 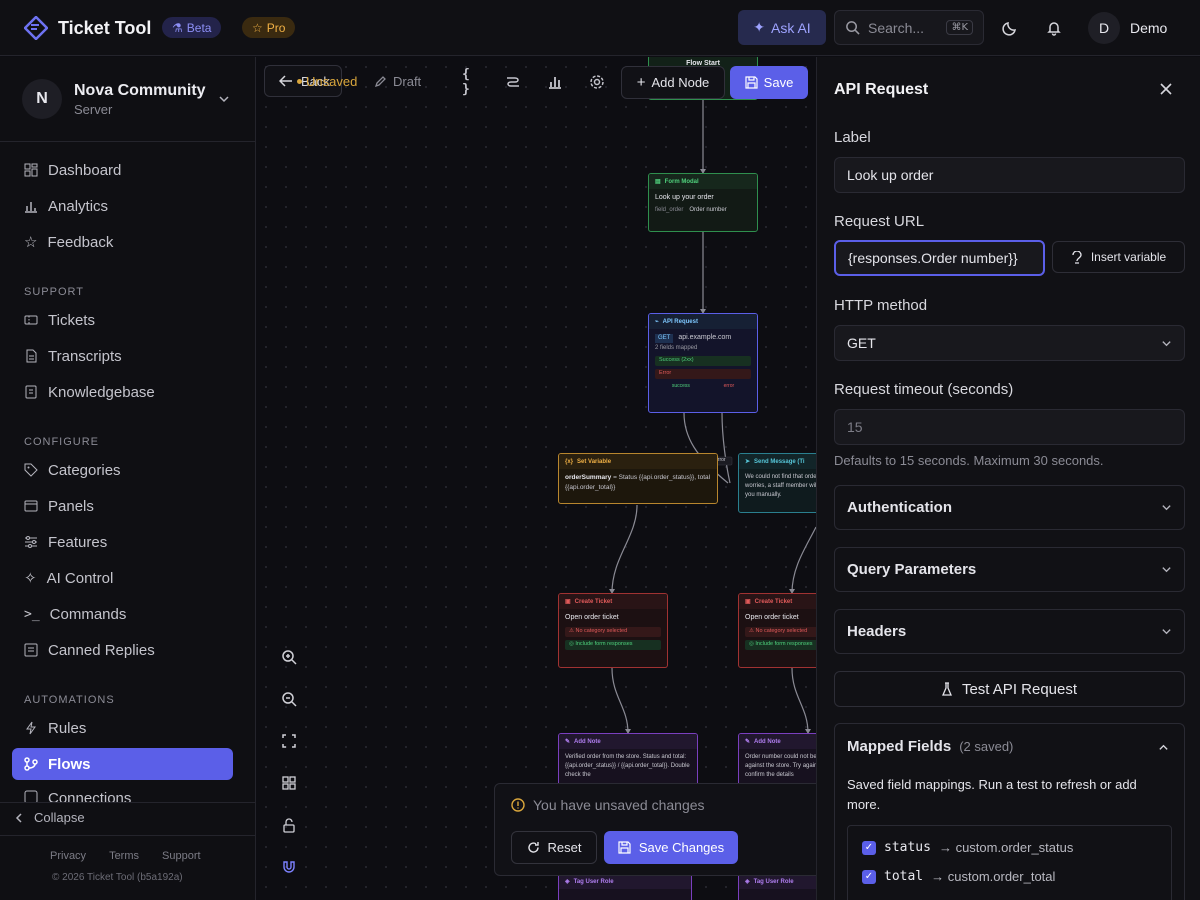 What do you see at coordinates (88, 614) in the screenshot?
I see `sidebar-item-label: Commands` at bounding box center [88, 614].